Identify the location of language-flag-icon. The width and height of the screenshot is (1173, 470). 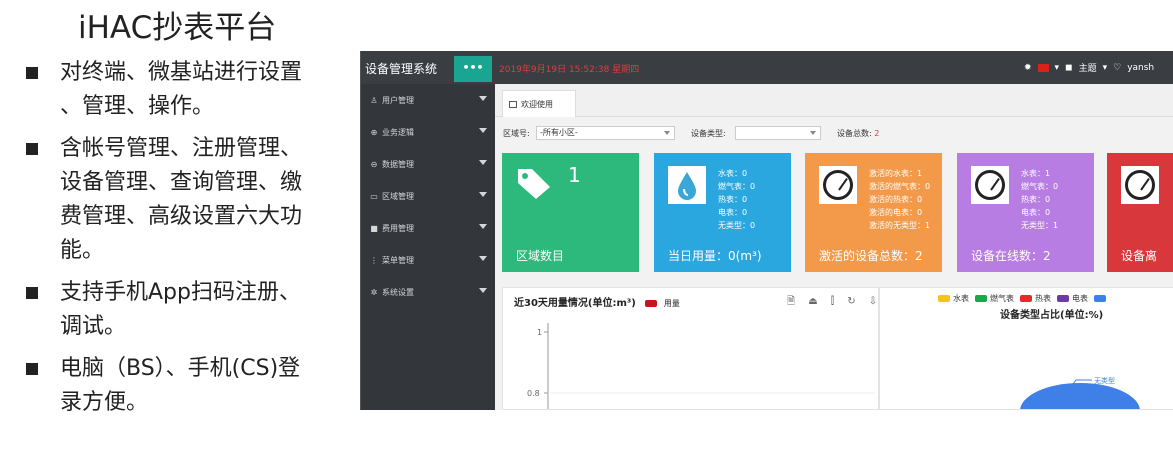
(1043, 67).